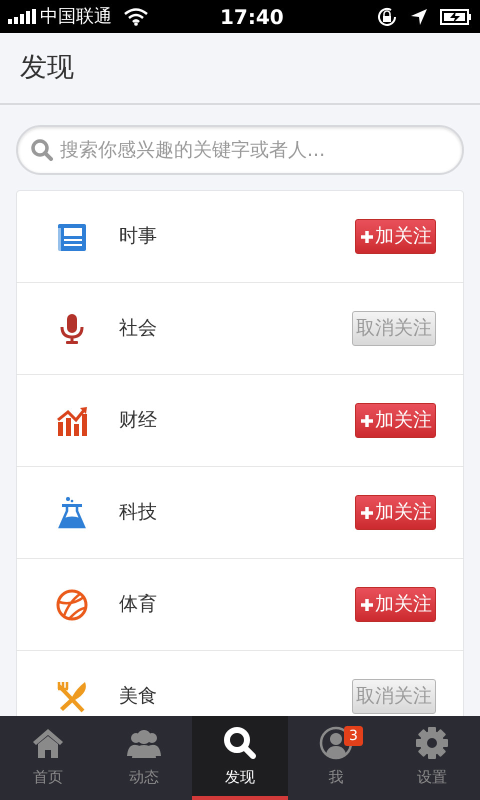  I want to click on settings-icon, so click(432, 743).